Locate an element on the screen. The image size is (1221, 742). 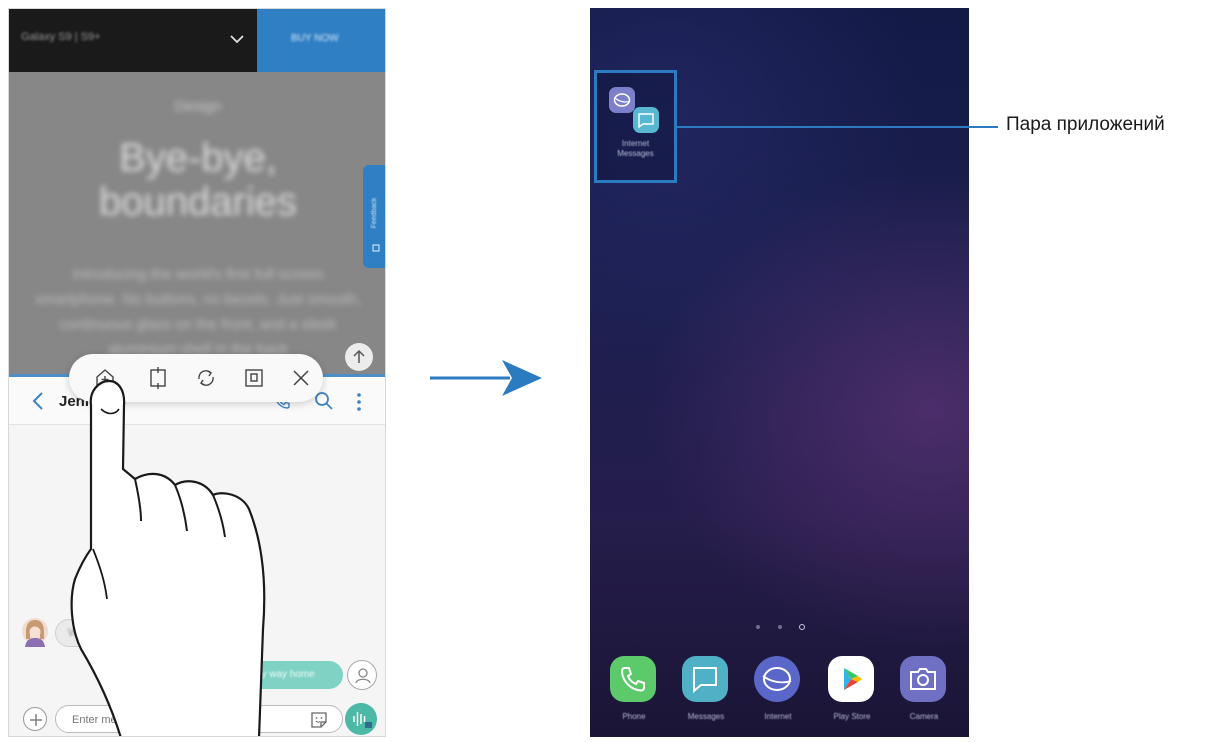
outgoing-message-text: On my way home is located at coordinates (276, 674).